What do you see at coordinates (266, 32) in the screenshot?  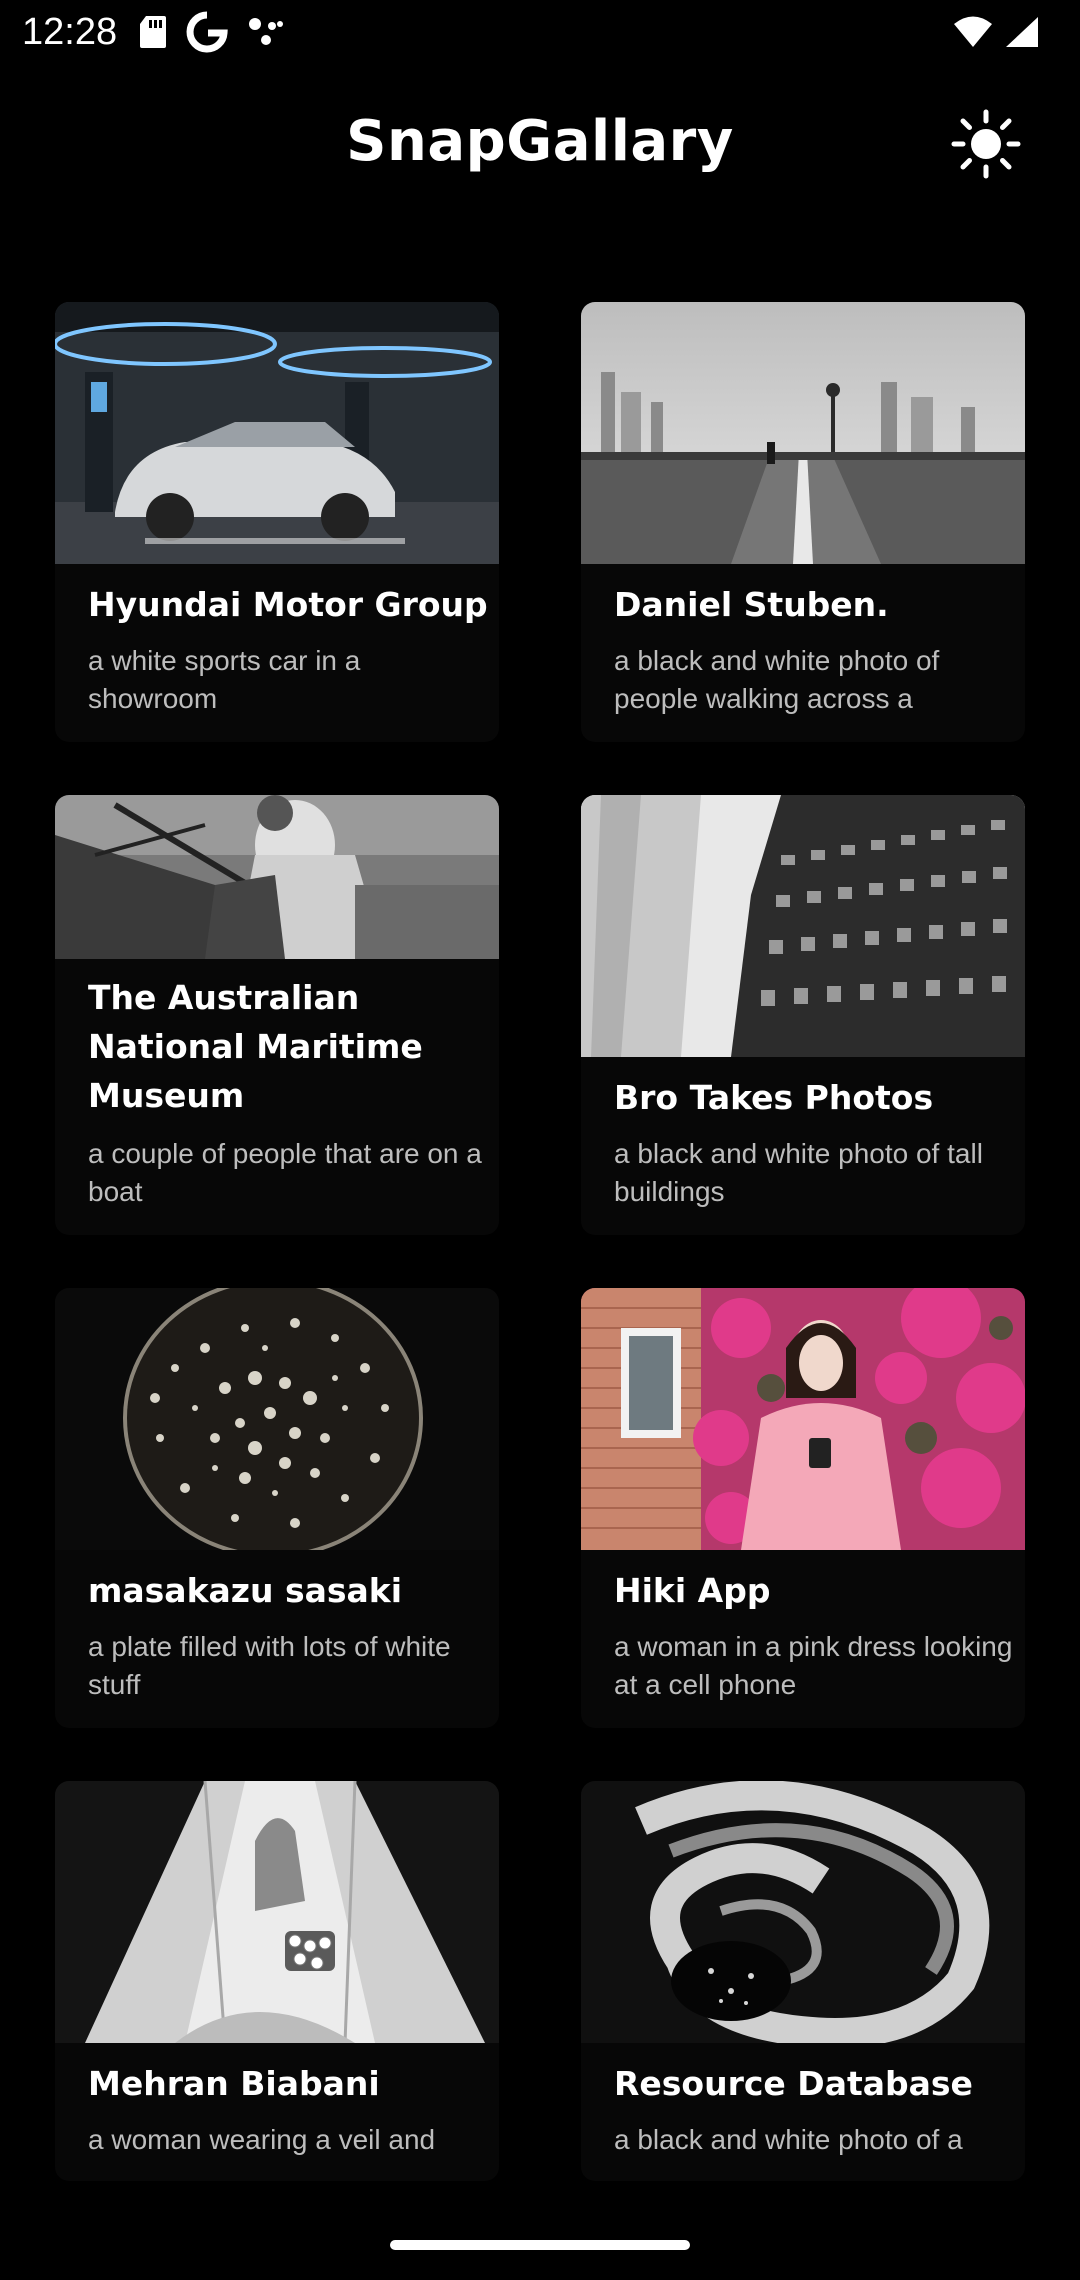 I see `assistant-dots-icon` at bounding box center [266, 32].